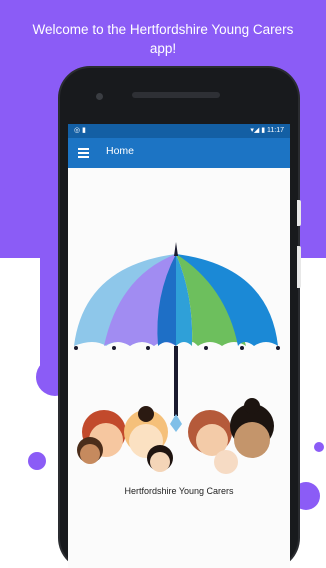 The image size is (326, 568). What do you see at coordinates (299, 267) in the screenshot?
I see `power-button` at bounding box center [299, 267].